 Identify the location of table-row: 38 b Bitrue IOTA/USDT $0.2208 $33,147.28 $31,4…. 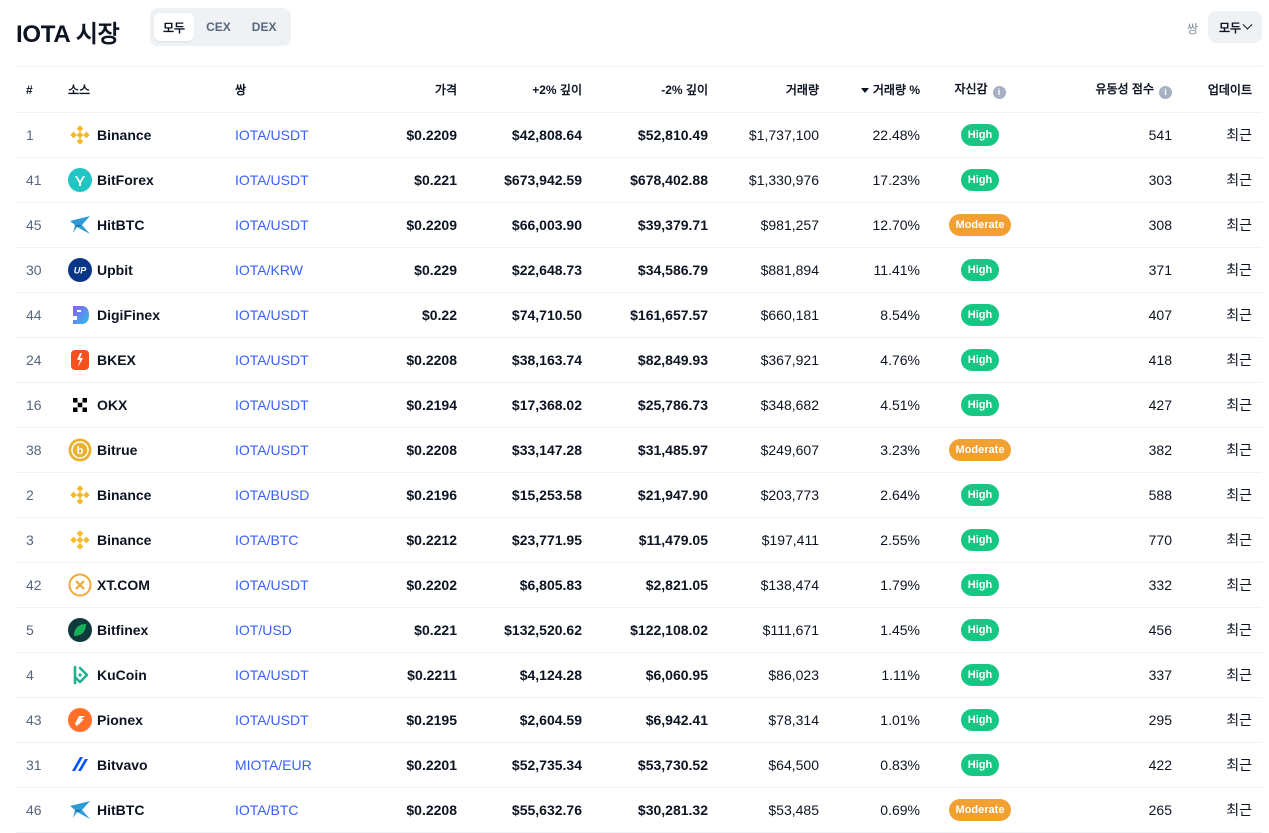
(639, 450).